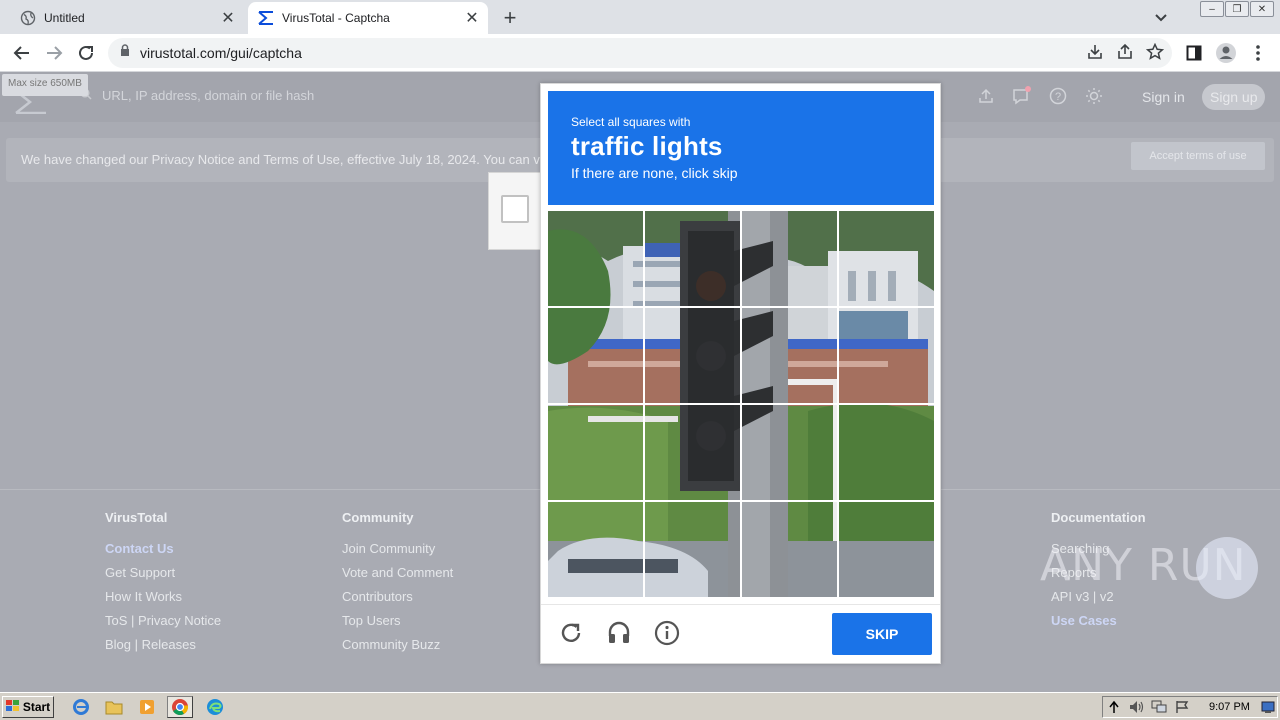 This screenshot has height=720, width=1280. Describe the element at coordinates (619, 633) in the screenshot. I see `audio-challenge-icon` at that location.